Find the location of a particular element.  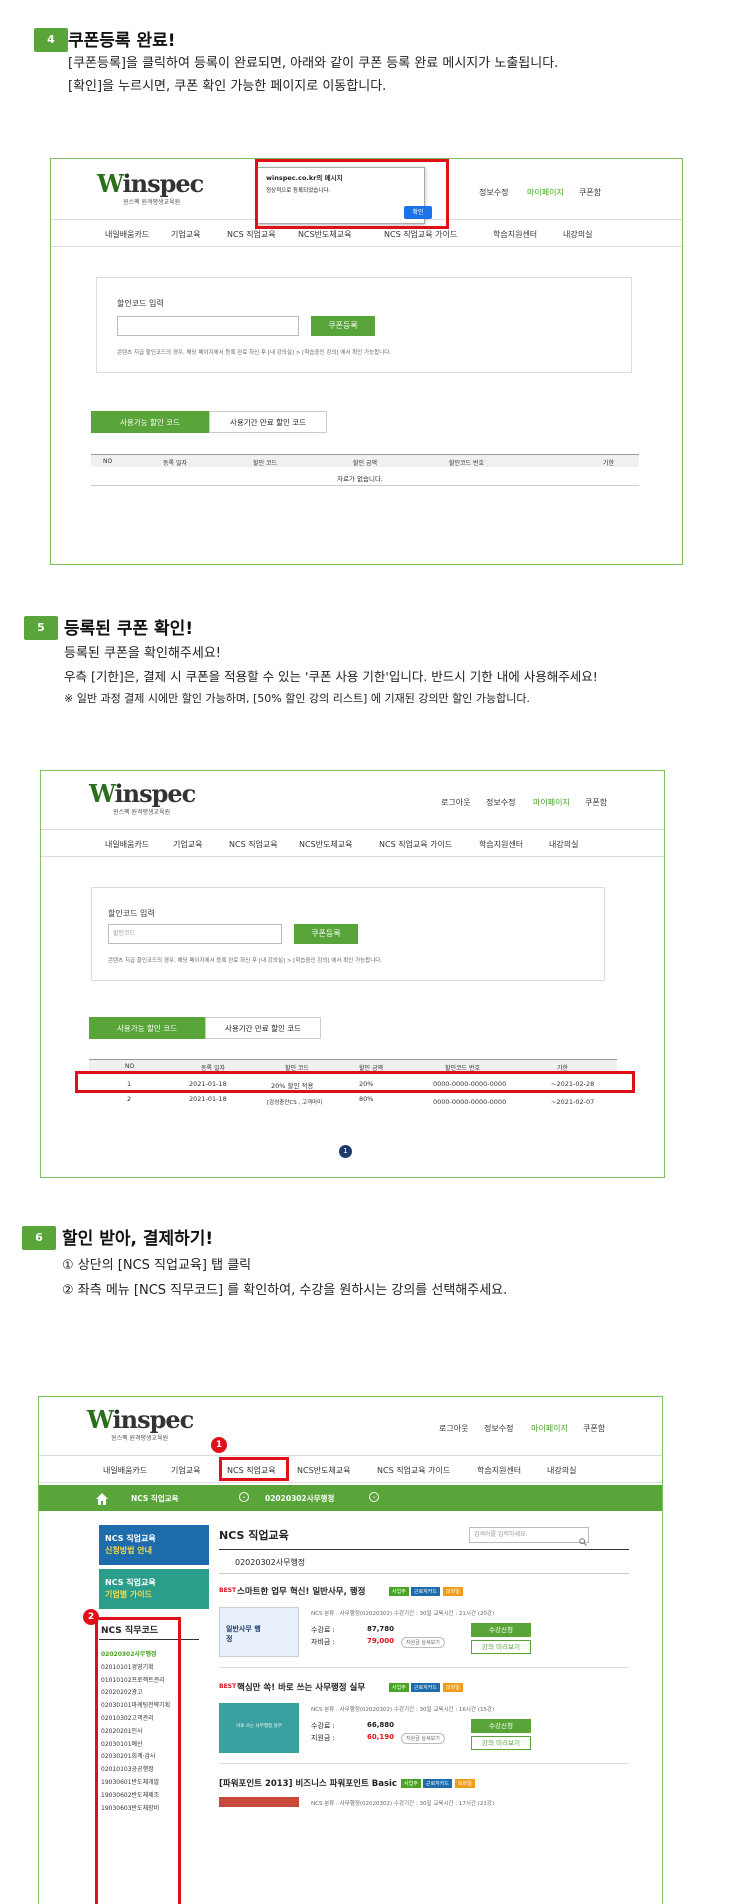

step6-number: 6 is located at coordinates (39, 1238).